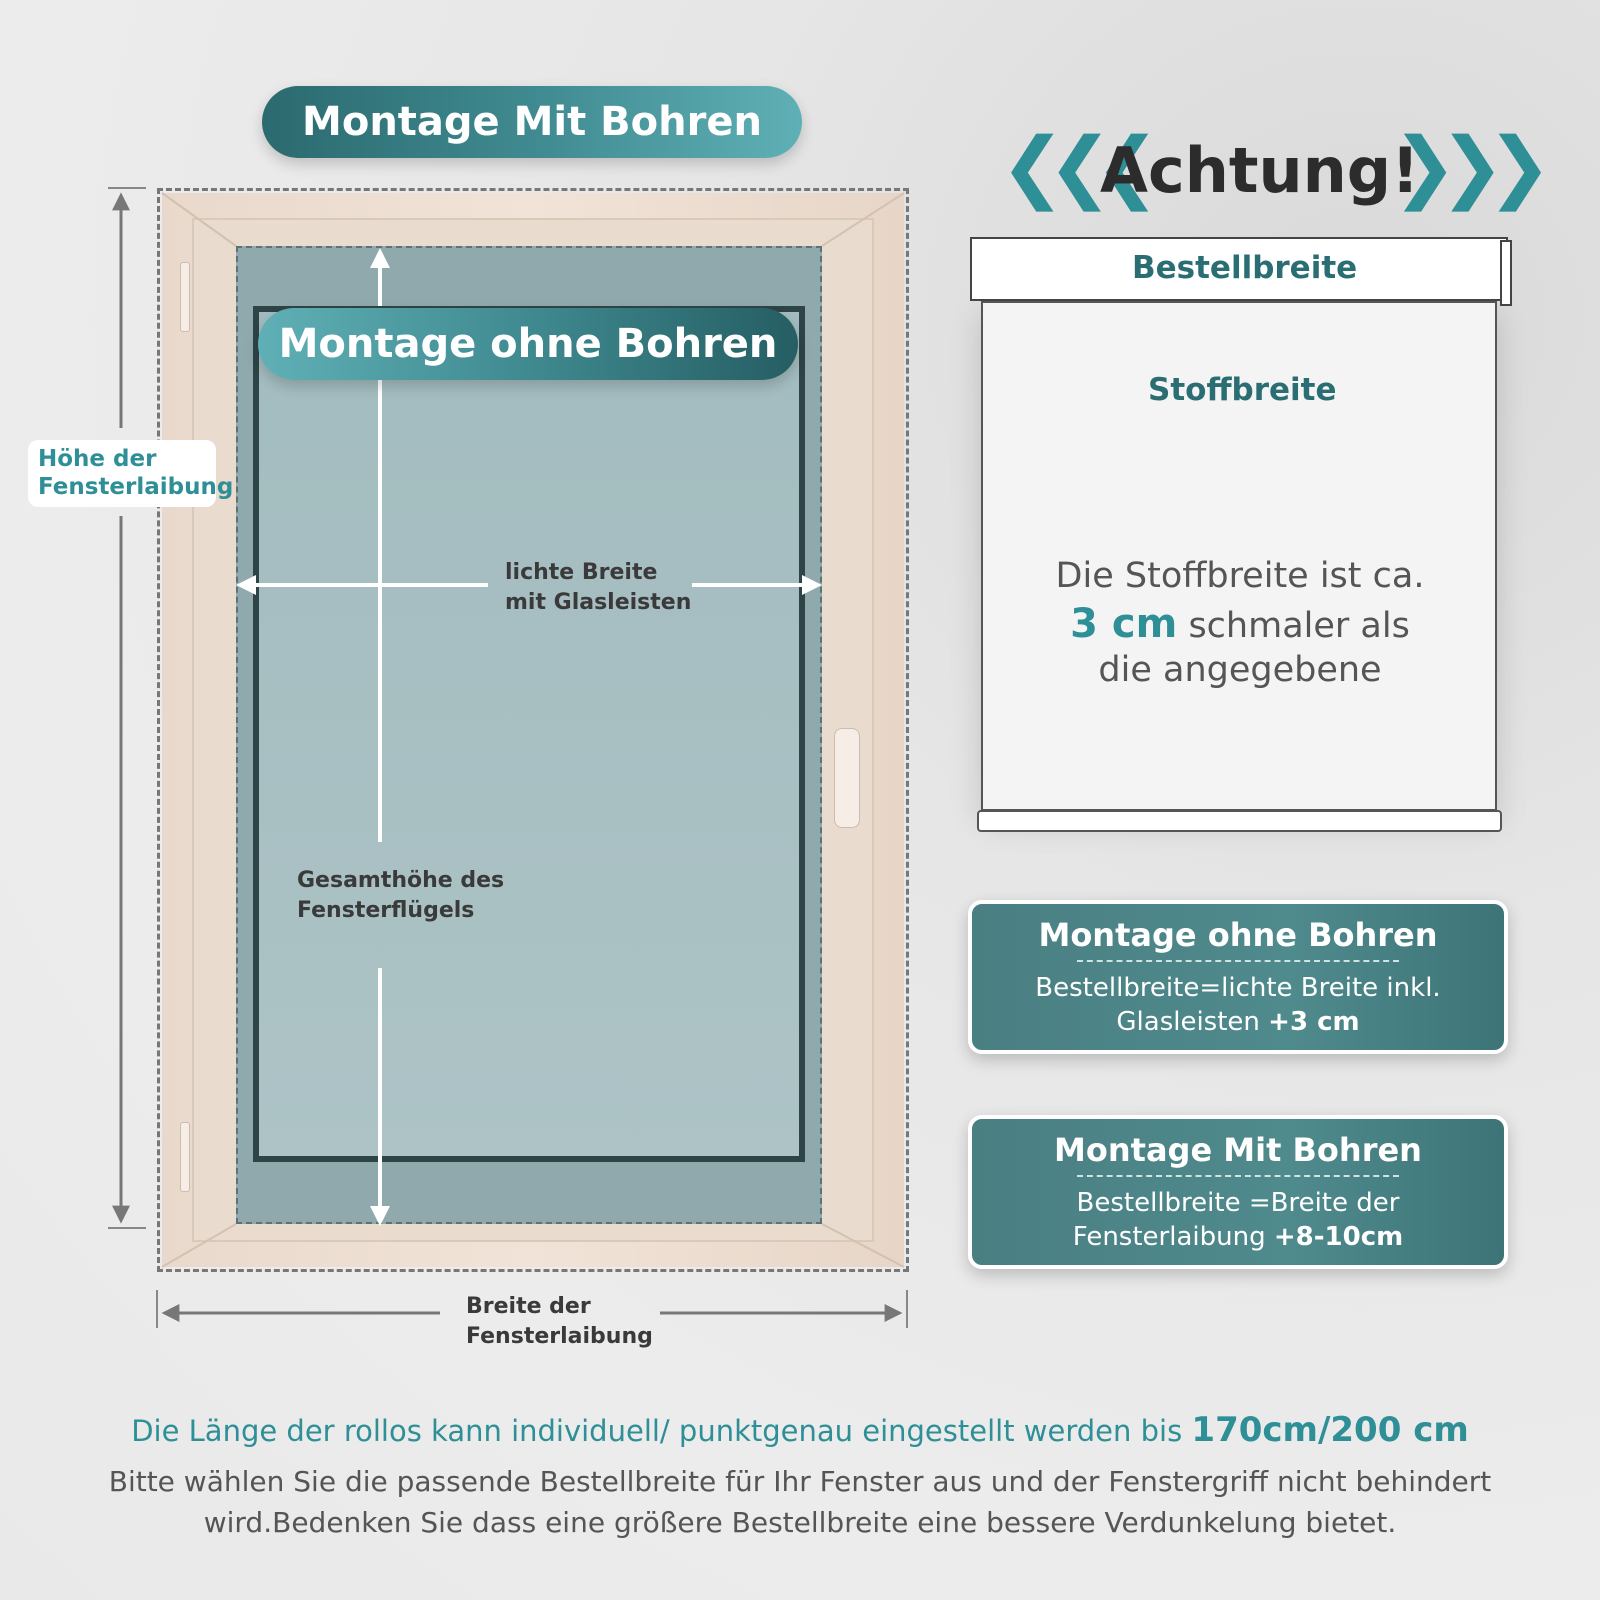  I want to click on chevrons-right-icon: ❯❯❯, so click(1472, 167).